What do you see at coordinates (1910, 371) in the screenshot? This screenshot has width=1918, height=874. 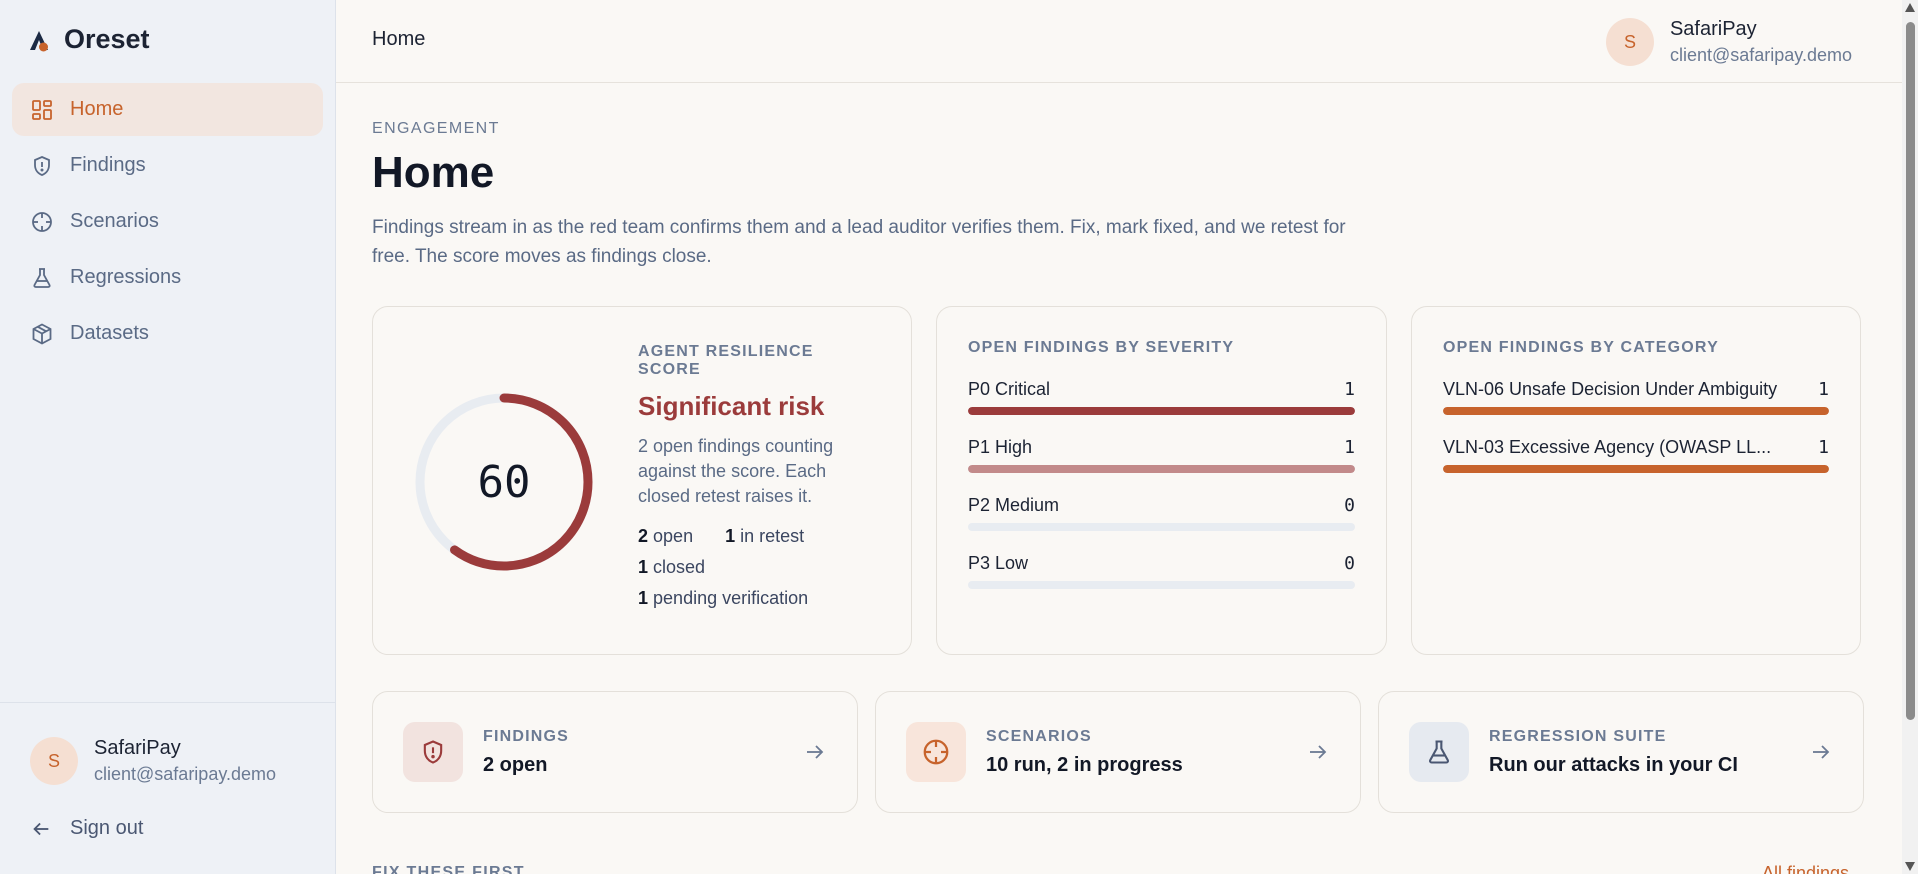 I see `scrollbar-thumb` at bounding box center [1910, 371].